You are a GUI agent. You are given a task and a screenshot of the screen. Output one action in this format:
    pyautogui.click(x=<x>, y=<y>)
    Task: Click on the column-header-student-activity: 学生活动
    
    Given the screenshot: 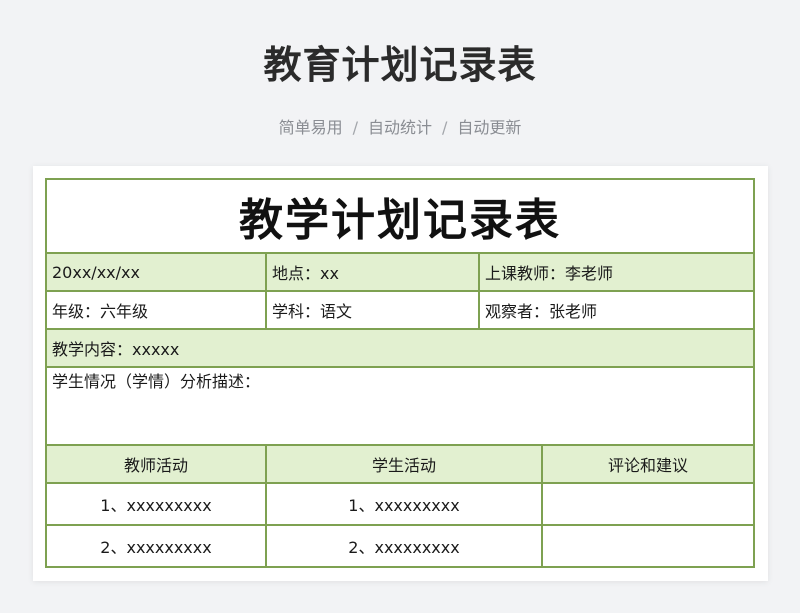 What is the action you would take?
    pyautogui.click(x=404, y=464)
    